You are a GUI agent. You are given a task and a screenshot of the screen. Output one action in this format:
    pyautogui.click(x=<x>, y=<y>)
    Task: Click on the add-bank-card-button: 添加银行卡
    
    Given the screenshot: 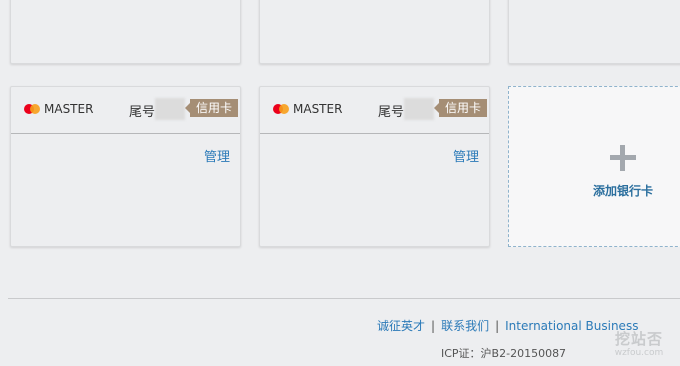 What is the action you would take?
    pyautogui.click(x=594, y=166)
    